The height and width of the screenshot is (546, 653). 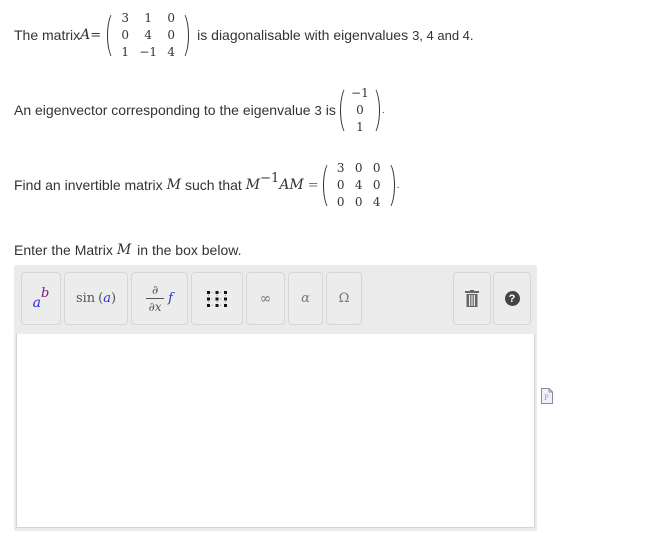 I want to click on greek-letters-button: α, so click(x=305, y=298).